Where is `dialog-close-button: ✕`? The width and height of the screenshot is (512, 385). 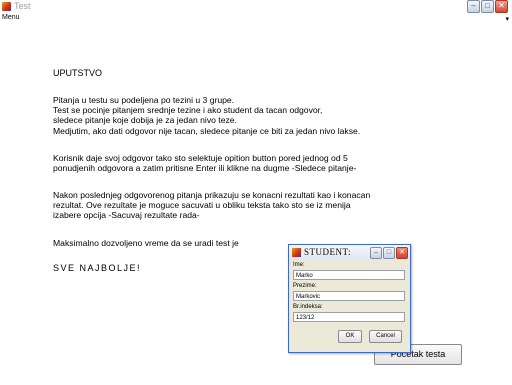
dialog-close-button: ✕ is located at coordinates (402, 253).